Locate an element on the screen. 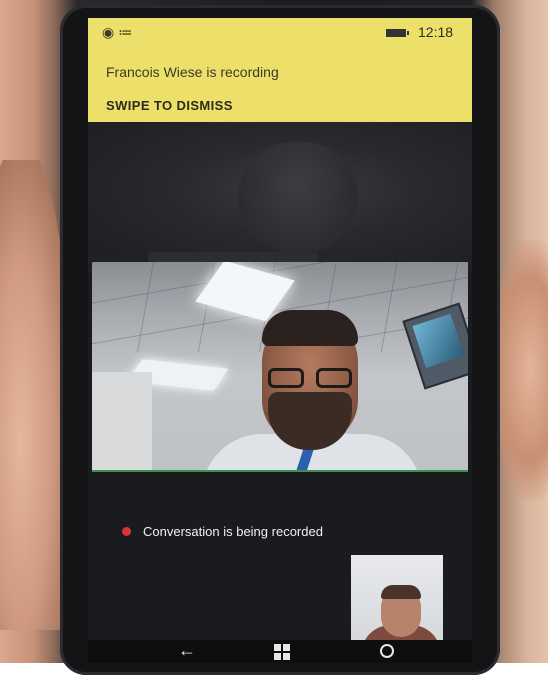 This screenshot has height=675, width=548. recording-indicator: Conversation is being recorded is located at coordinates (222, 531).